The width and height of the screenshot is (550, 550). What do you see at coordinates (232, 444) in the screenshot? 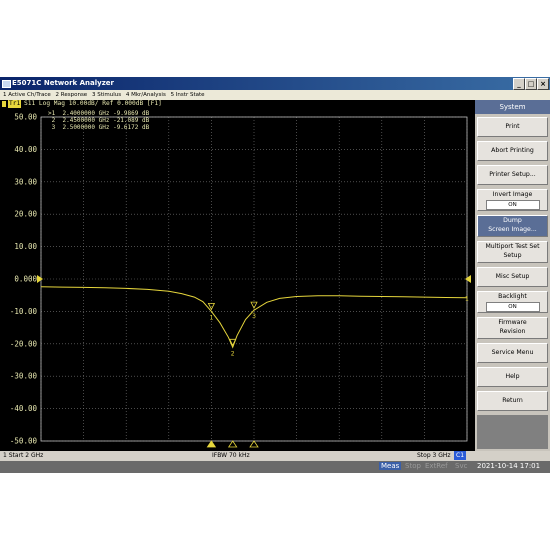
I see `marker-2-bottom-triangle` at bounding box center [232, 444].